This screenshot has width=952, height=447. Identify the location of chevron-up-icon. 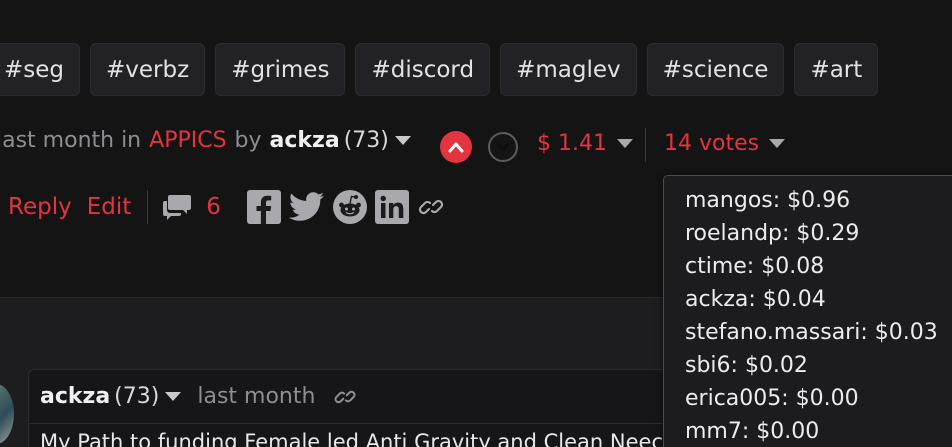
(456, 147).